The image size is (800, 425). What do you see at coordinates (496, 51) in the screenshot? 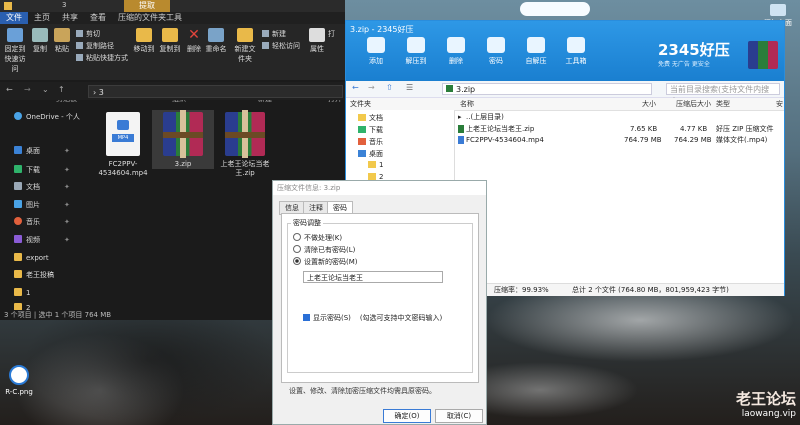
I see `password-button: 密码` at bounding box center [496, 51].